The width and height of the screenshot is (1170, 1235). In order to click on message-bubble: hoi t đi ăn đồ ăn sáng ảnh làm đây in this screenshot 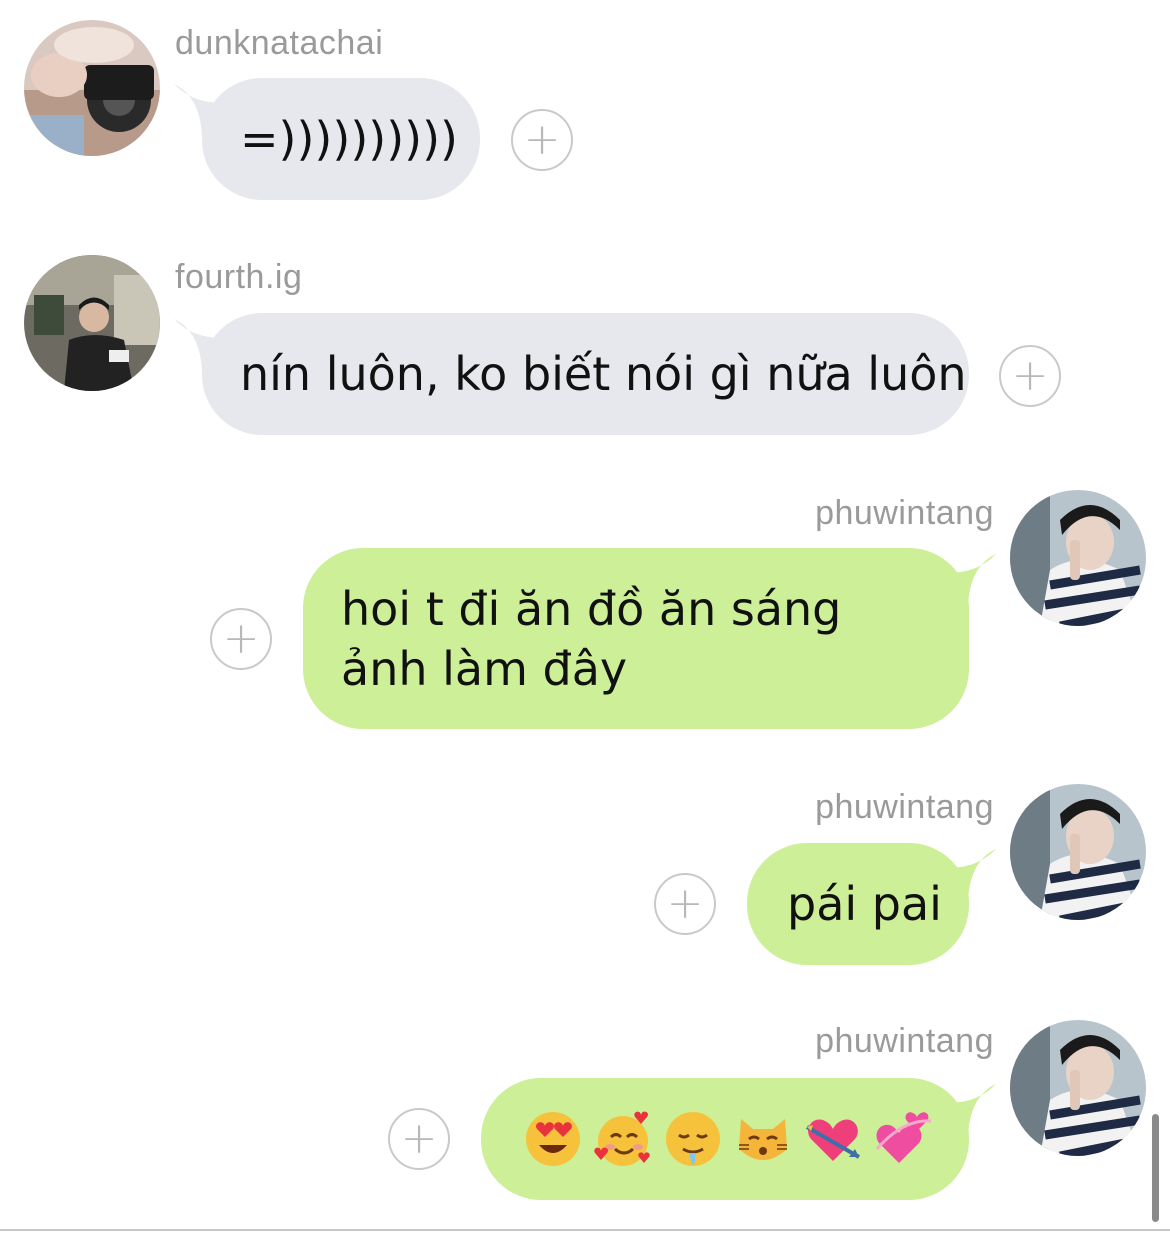, I will do `click(636, 638)`.